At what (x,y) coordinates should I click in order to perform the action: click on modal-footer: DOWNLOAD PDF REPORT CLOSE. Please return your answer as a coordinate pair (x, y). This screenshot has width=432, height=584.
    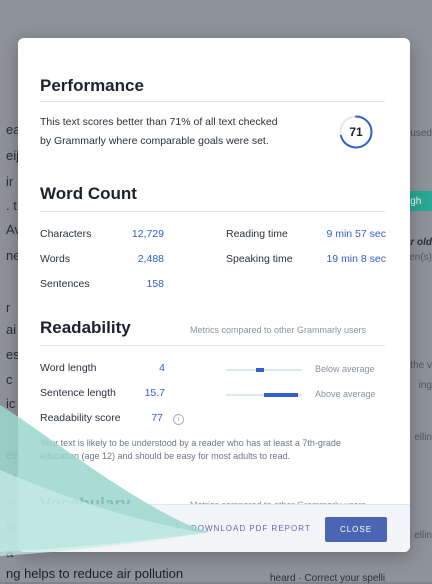
    Looking at the image, I should click on (214, 528).